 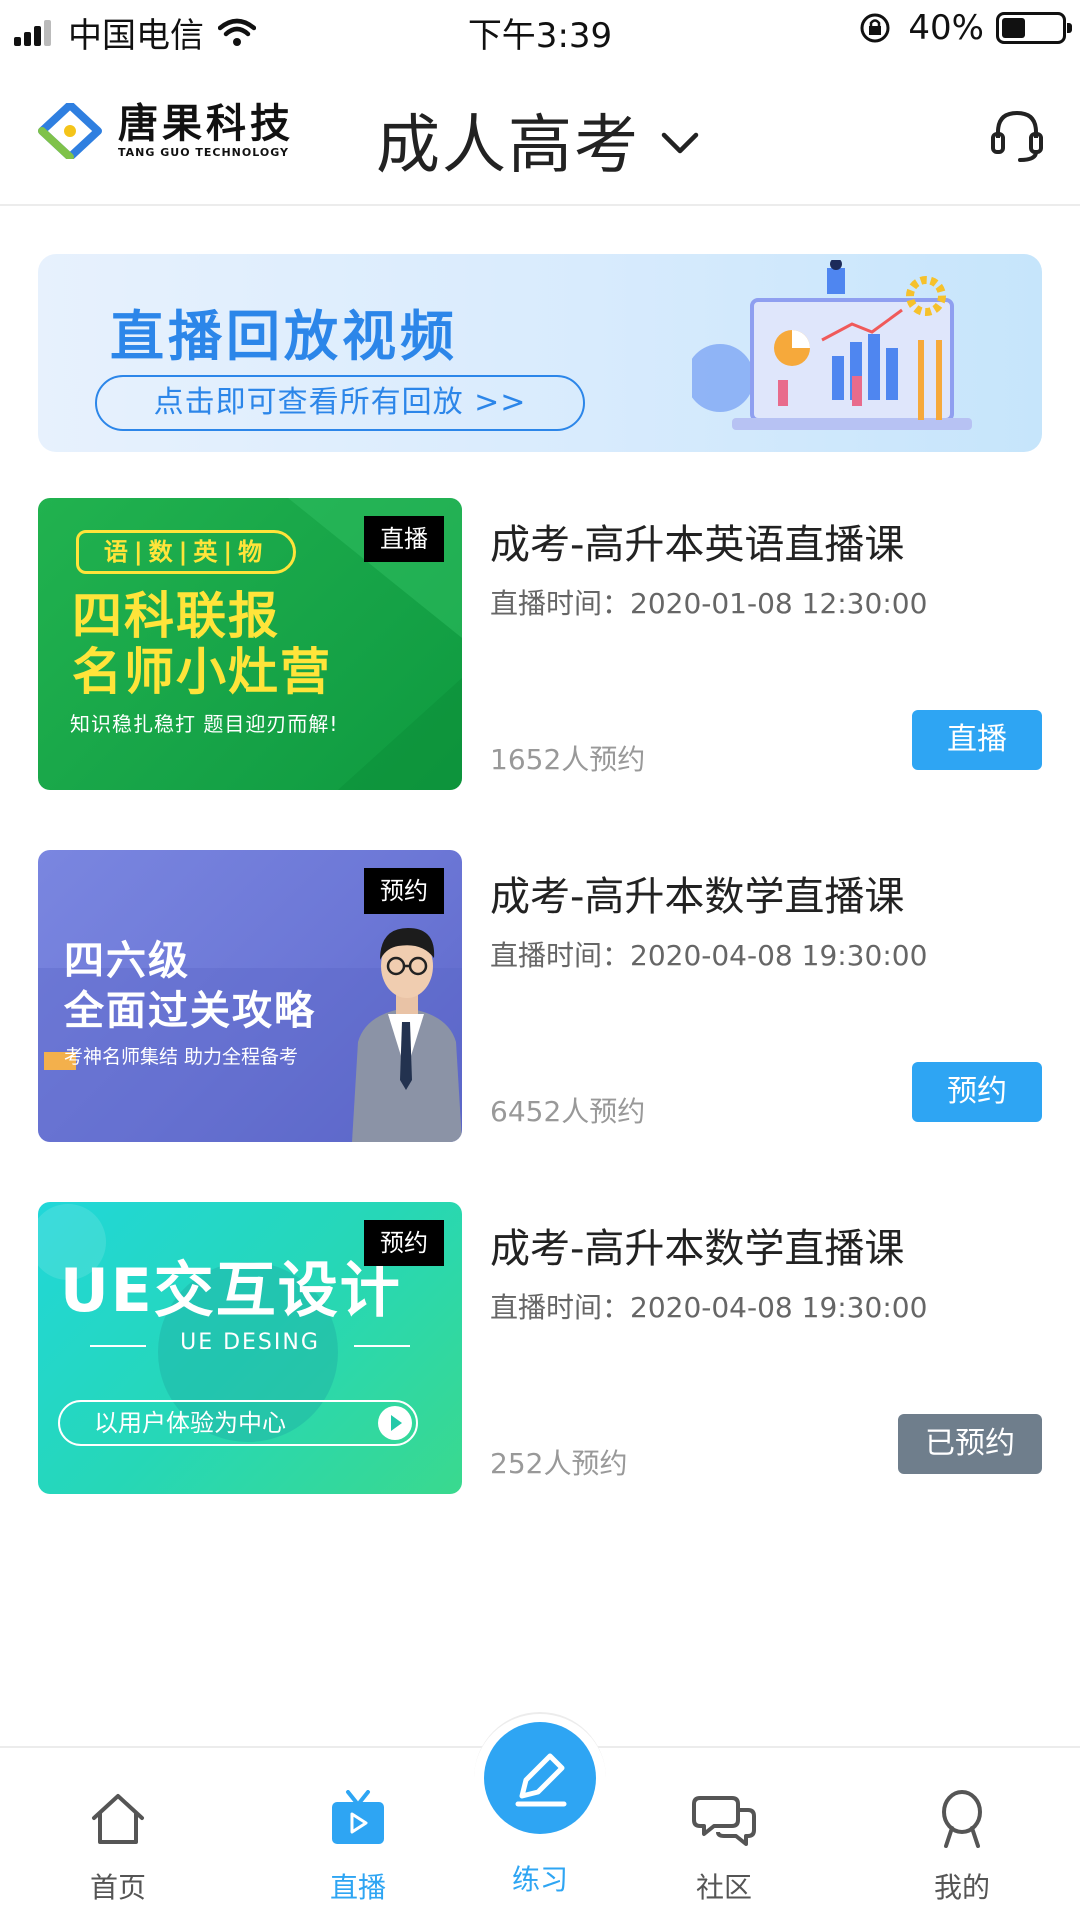 What do you see at coordinates (1014, 28) in the screenshot?
I see `battery-fill` at bounding box center [1014, 28].